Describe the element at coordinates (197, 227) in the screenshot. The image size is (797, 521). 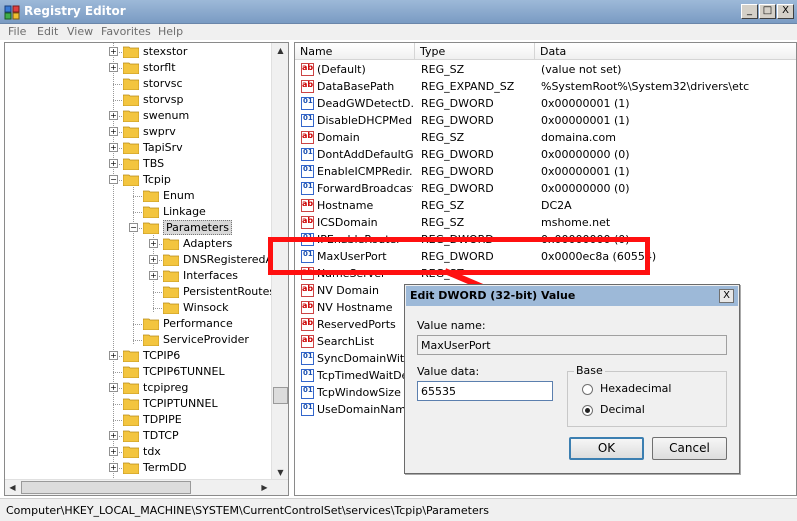
I see `tree-item-label-selected: Parameters` at that location.